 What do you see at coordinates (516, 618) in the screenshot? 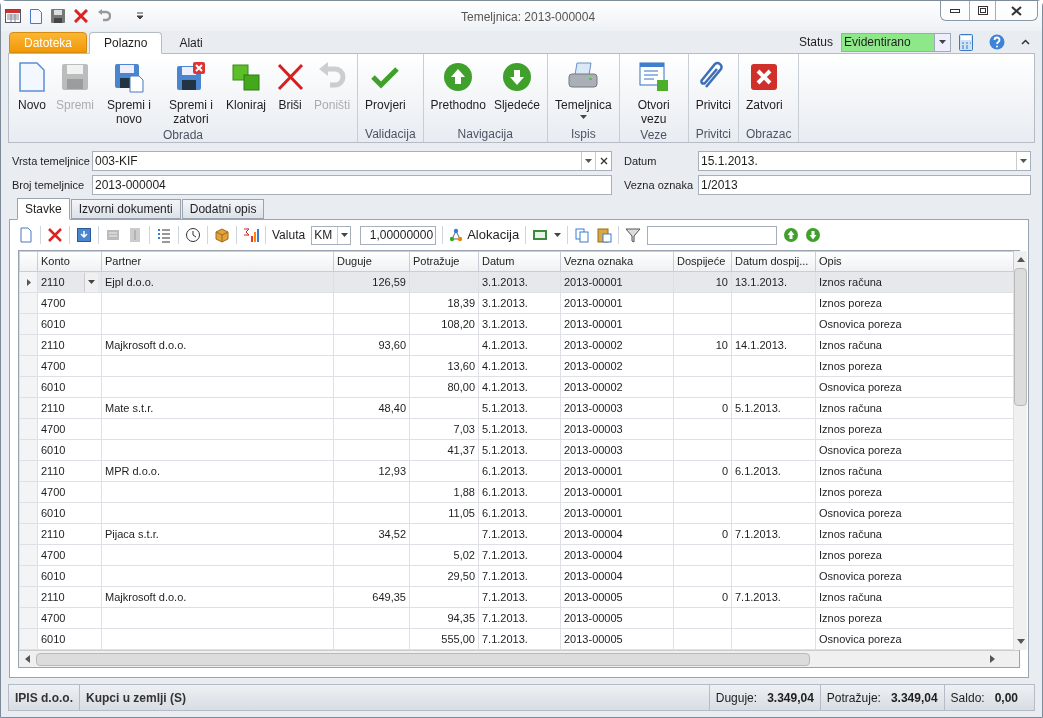
I see `table-row: 4700 94,35 7.1.2013. 2013-00005 Iznos poreza` at bounding box center [516, 618].